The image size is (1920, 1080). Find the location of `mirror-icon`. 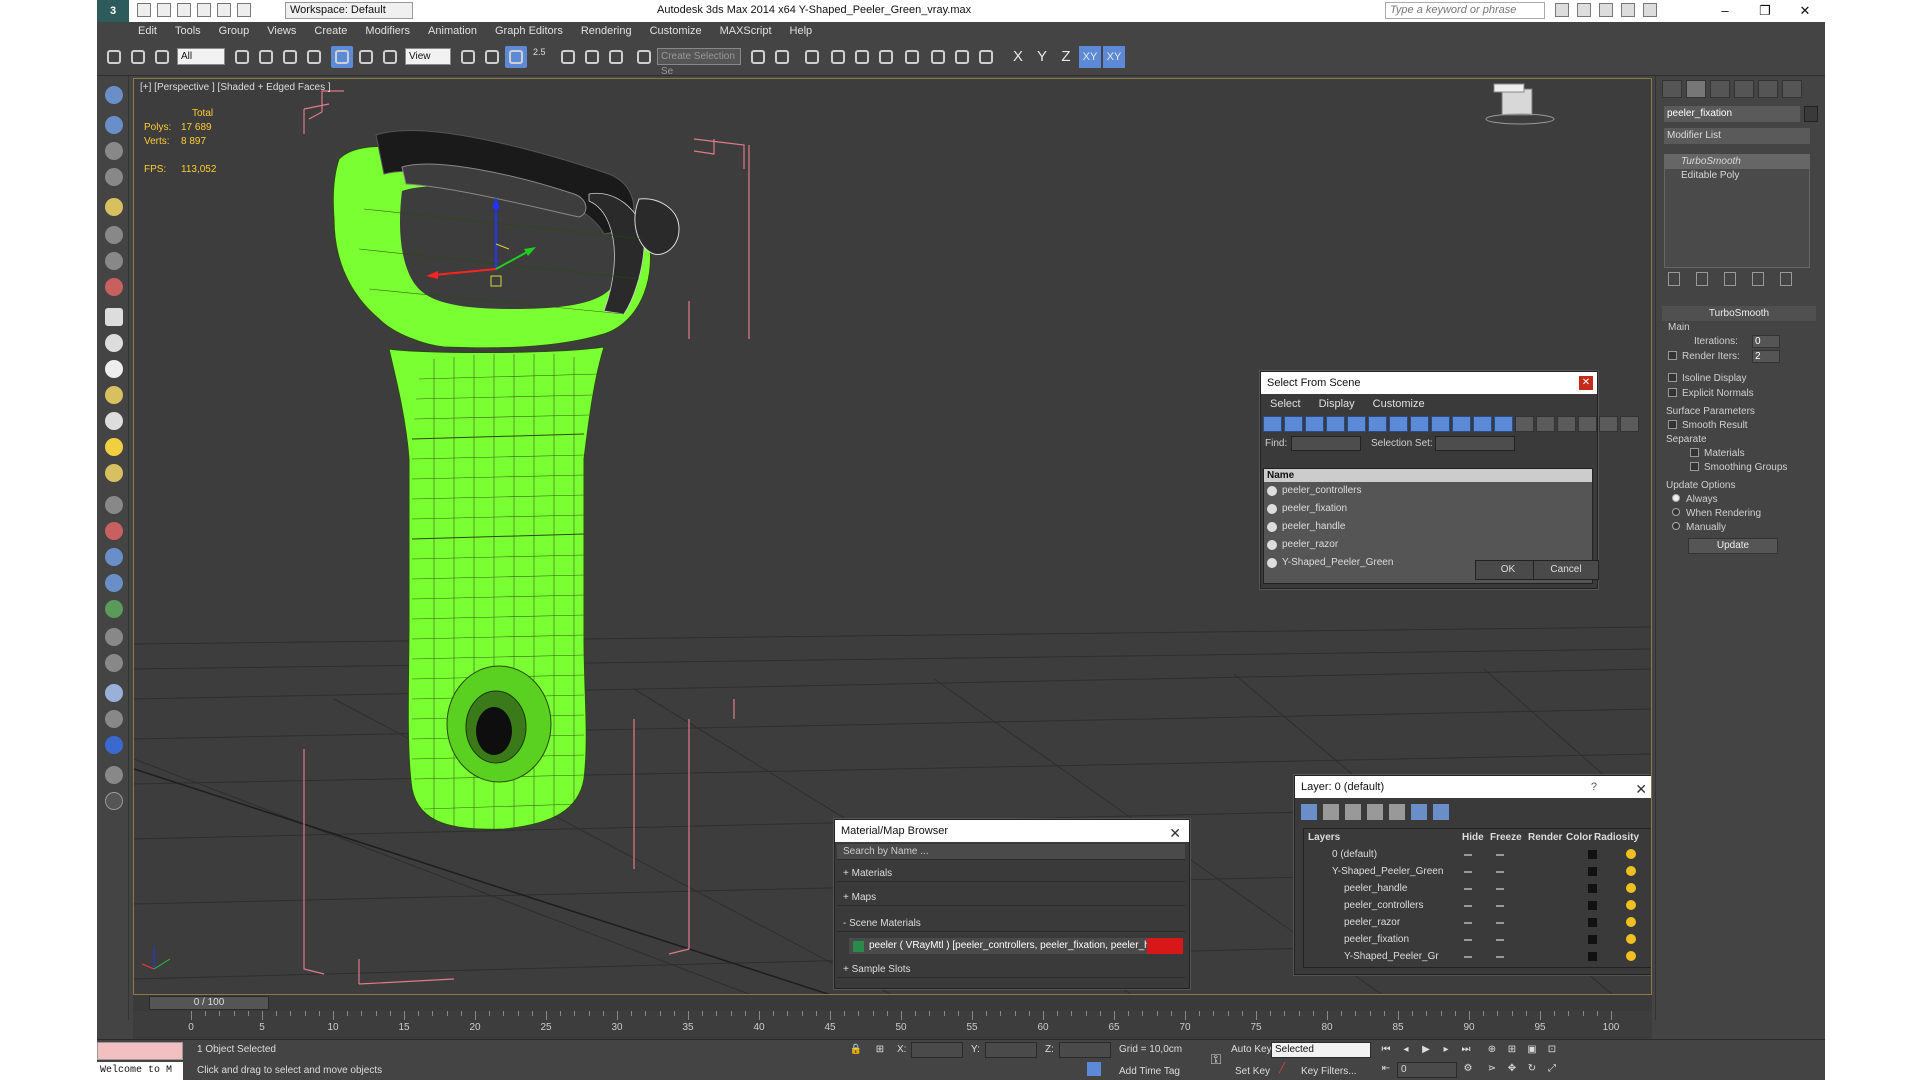

mirror-icon is located at coordinates (758, 57).